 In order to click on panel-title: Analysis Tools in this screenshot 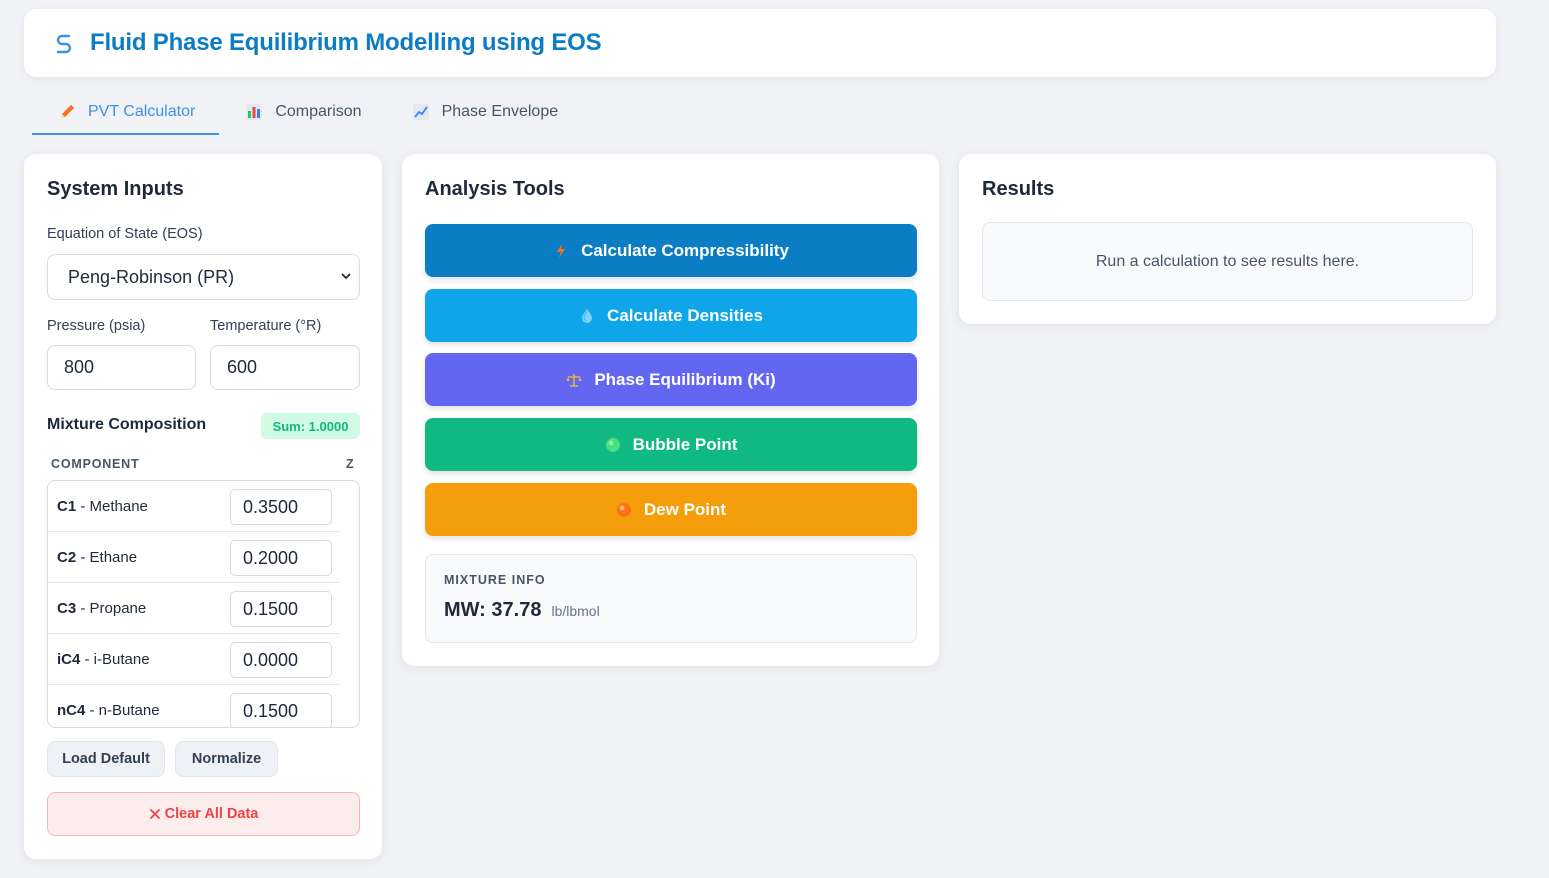, I will do `click(495, 189)`.